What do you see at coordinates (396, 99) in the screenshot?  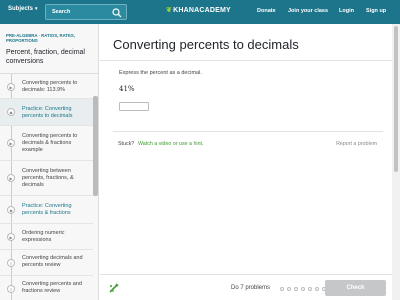 I see `page-scrollbar` at bounding box center [396, 99].